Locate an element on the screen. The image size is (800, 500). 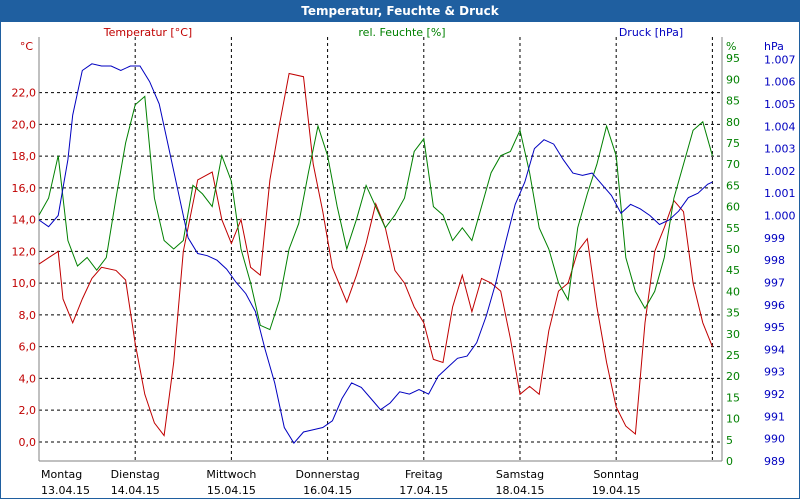
x-tick-day: Samstag is located at coordinates (520, 474).